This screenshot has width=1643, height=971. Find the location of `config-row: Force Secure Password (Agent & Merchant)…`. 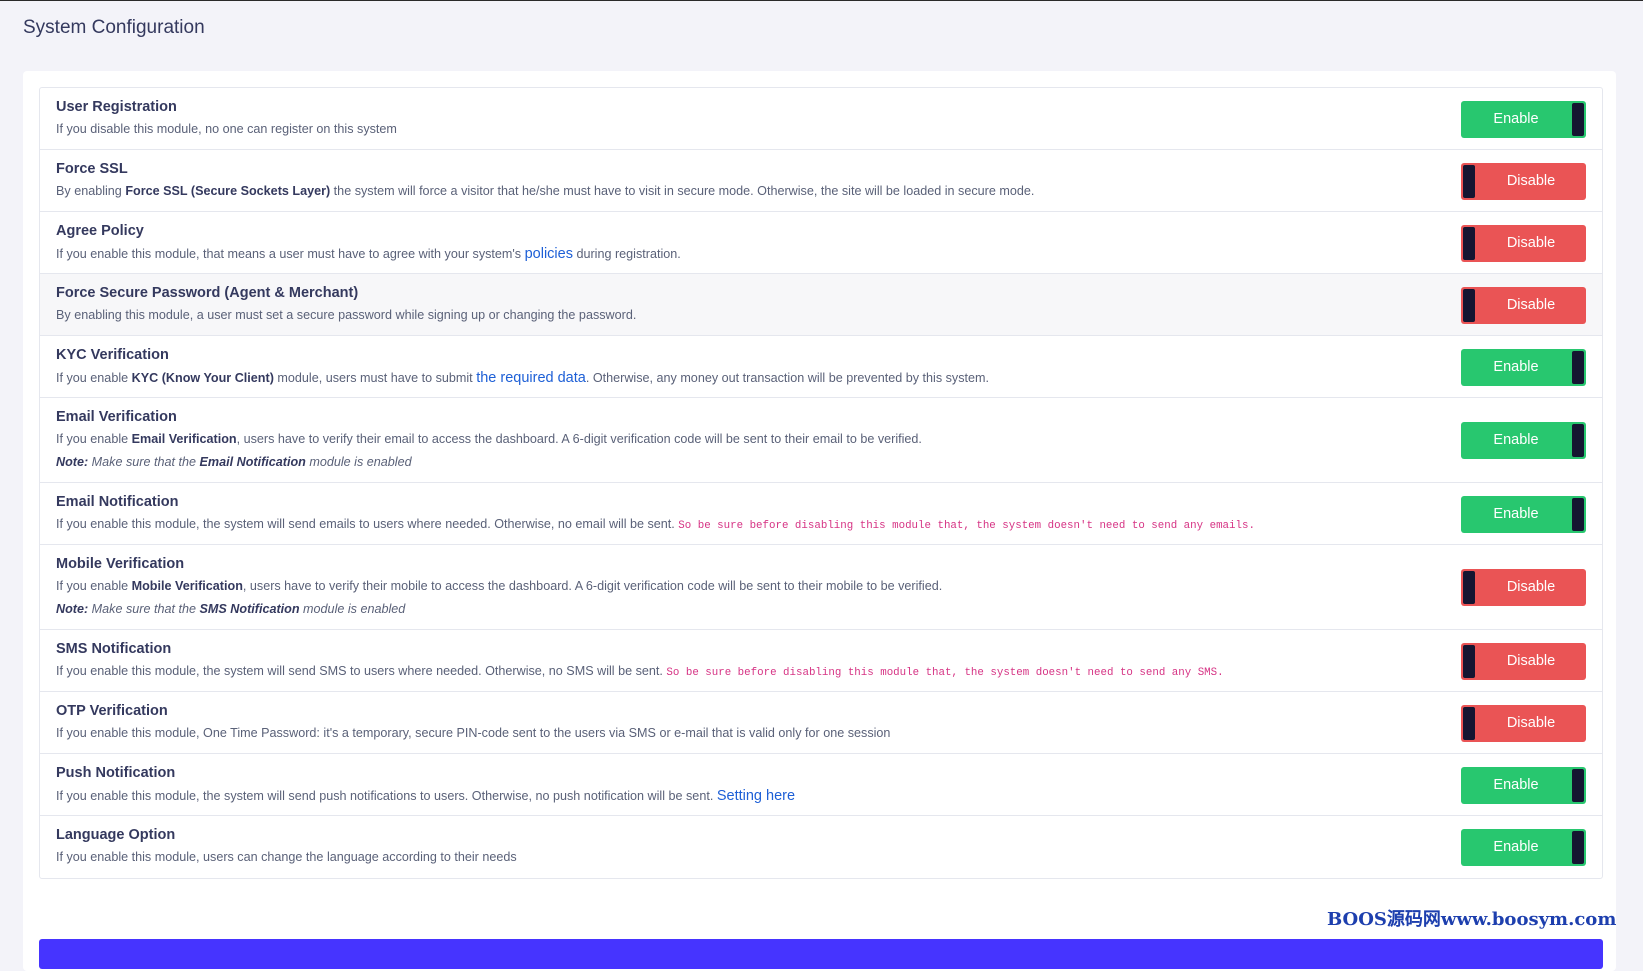

config-row: Force Secure Password (Agent & Merchant)… is located at coordinates (821, 305).